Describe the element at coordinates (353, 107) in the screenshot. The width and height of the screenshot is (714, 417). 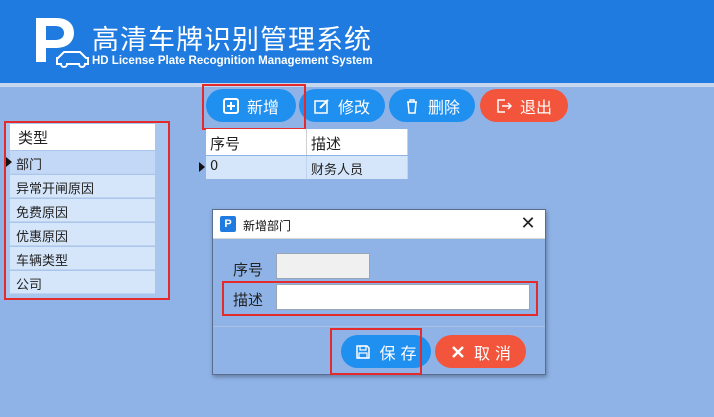
I see `edit-button-label: 修改` at that location.